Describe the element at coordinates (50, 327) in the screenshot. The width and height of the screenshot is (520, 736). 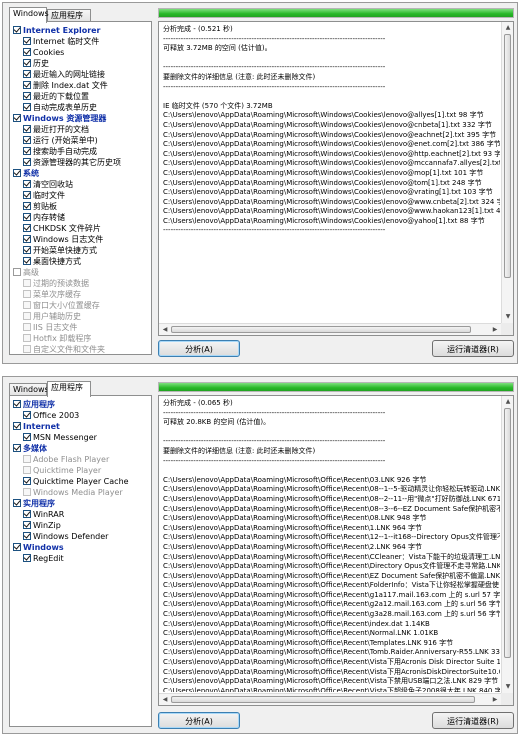
I see `tree-option: IIS 日志文件` at that location.